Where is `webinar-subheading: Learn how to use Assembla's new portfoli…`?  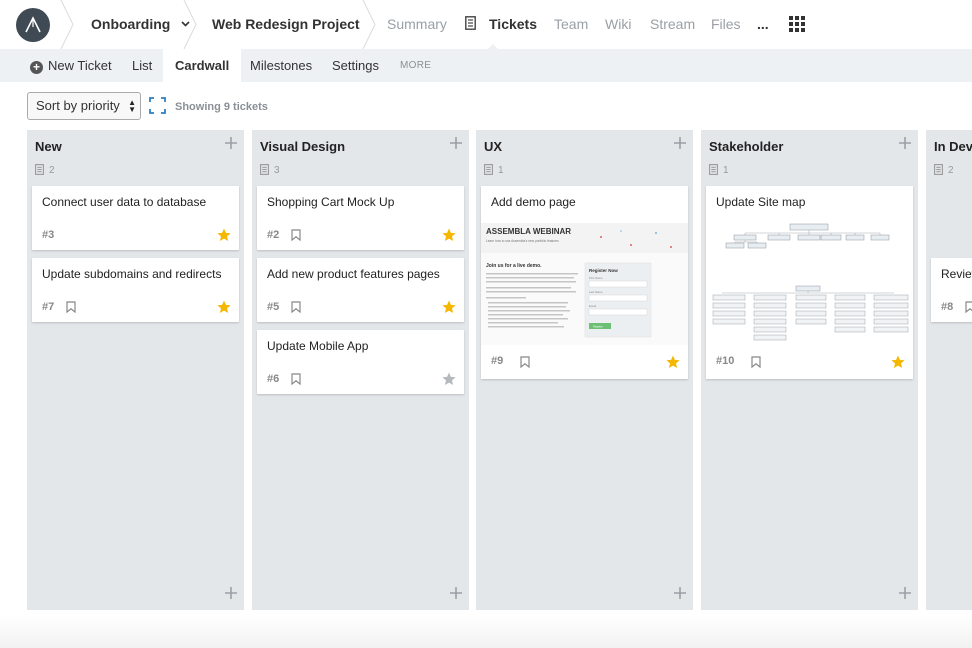 webinar-subheading: Learn how to use Assembla's new portfoli… is located at coordinates (522, 241).